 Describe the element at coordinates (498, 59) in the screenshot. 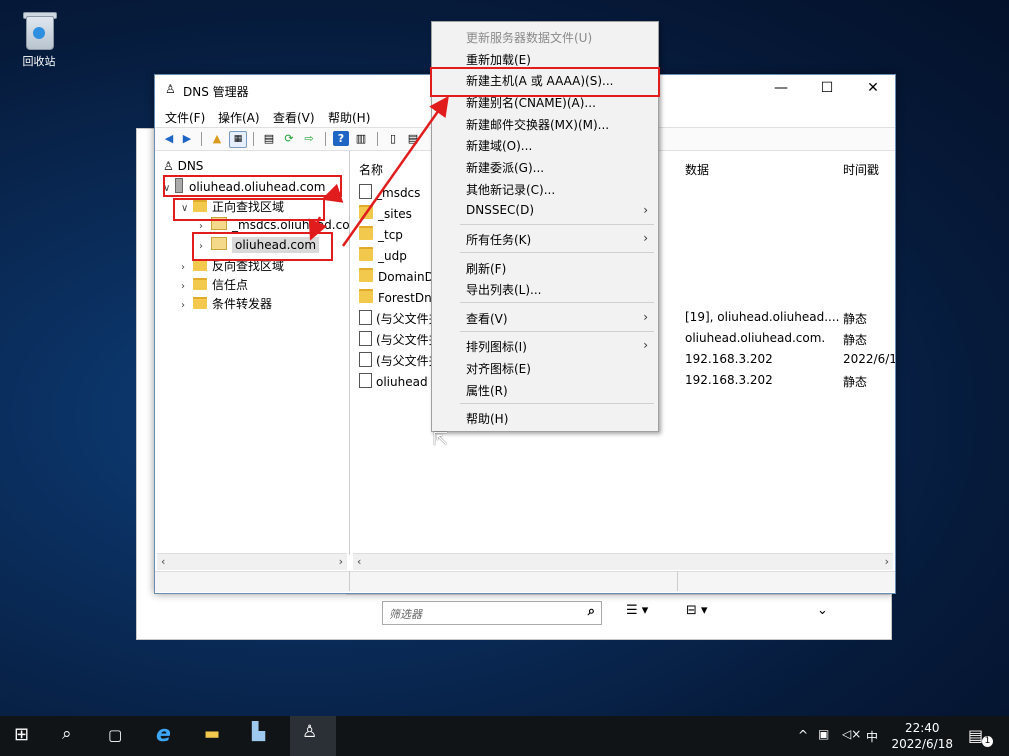

I see `menu-item-reload: 重新加载(E)` at that location.